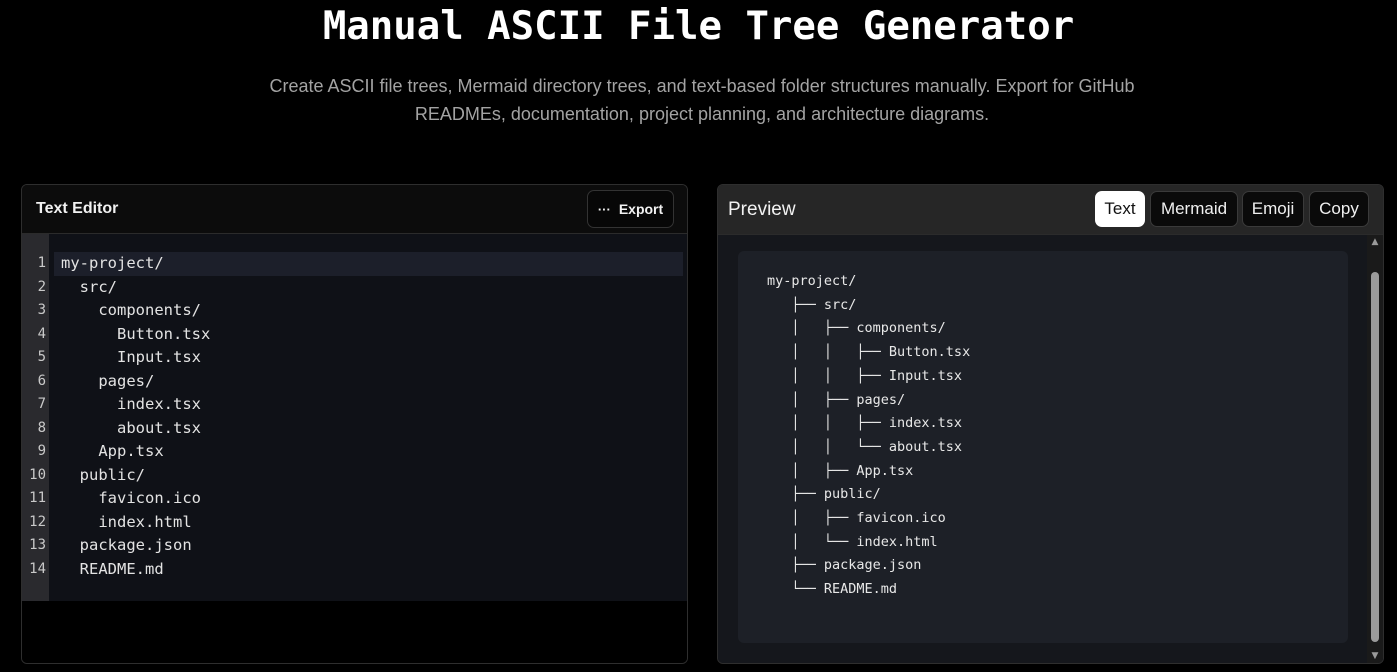  Describe the element at coordinates (368, 335) in the screenshot. I see `code-line: Button.tsx` at that location.